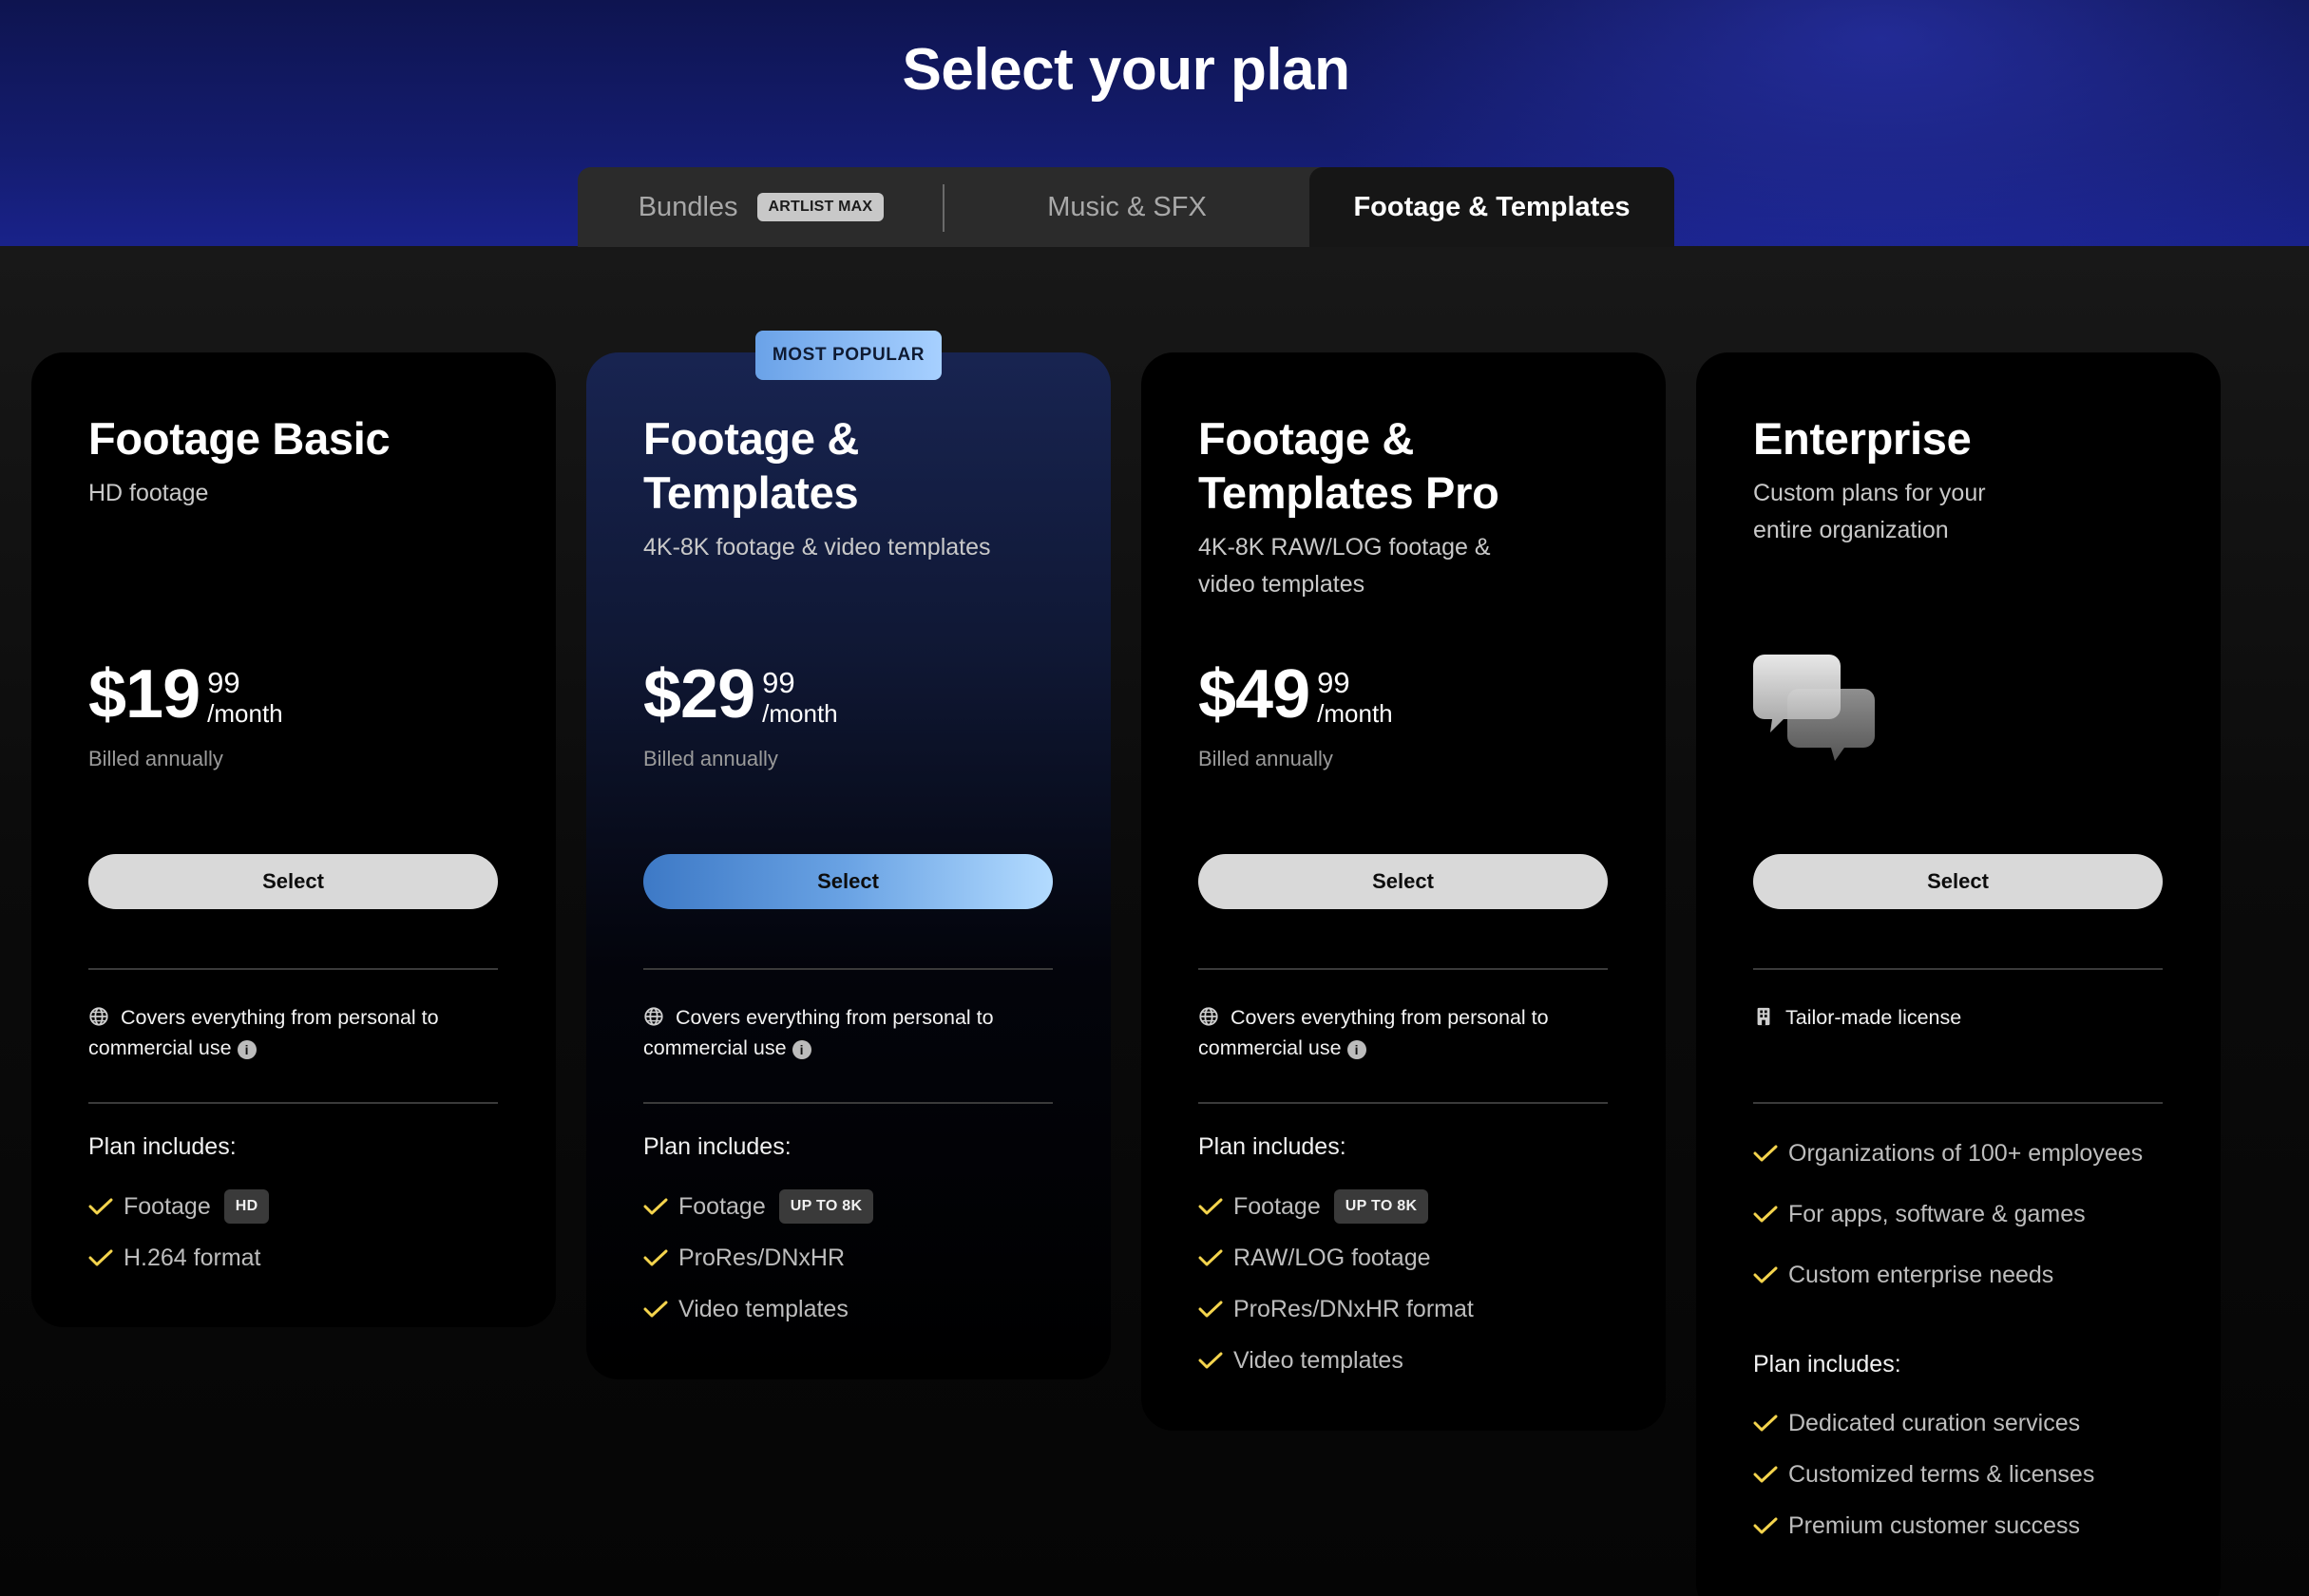  I want to click on feature-text: ProRes/DNxHR, so click(762, 1257).